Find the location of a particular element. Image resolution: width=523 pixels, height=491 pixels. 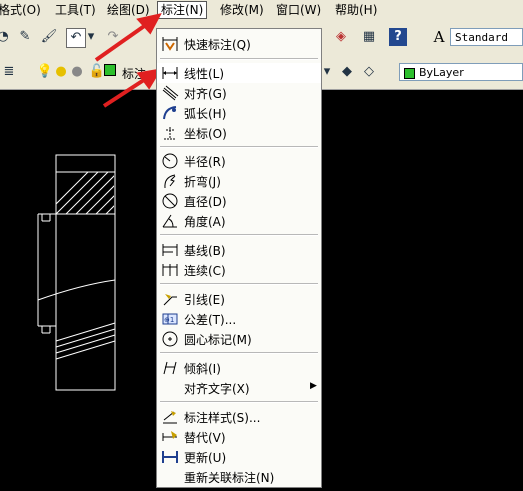

menu-item-quick-dimension: 快速标注(Q) is located at coordinates (239, 44).